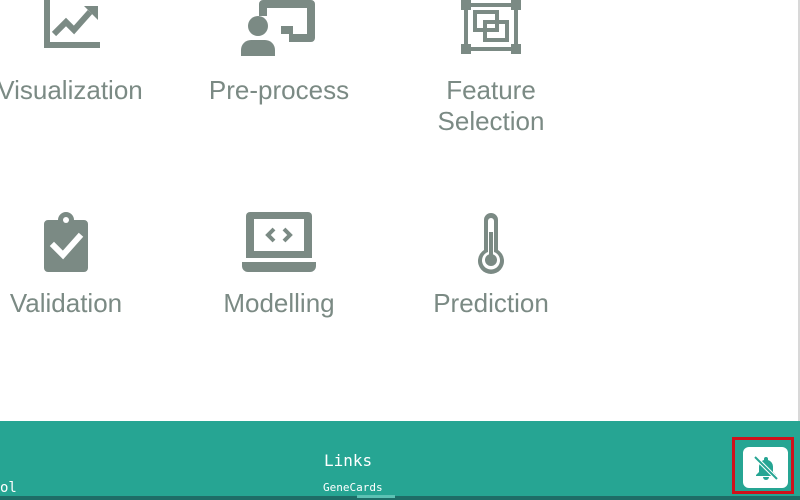 This screenshot has height=500, width=800. Describe the element at coordinates (278, 28) in the screenshot. I see `presenter-board-icon` at that location.